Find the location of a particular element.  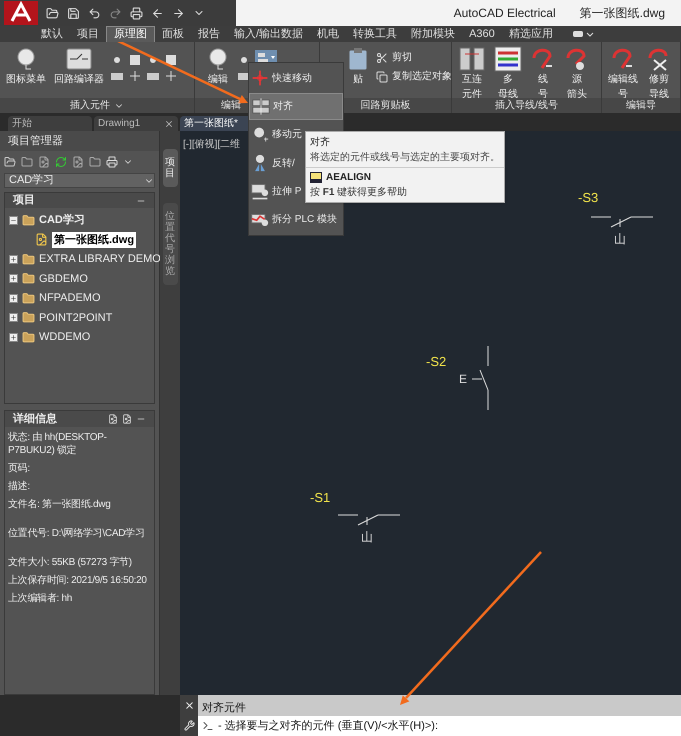

help-text: 按 F1 键获得更多帮助 is located at coordinates (359, 192).